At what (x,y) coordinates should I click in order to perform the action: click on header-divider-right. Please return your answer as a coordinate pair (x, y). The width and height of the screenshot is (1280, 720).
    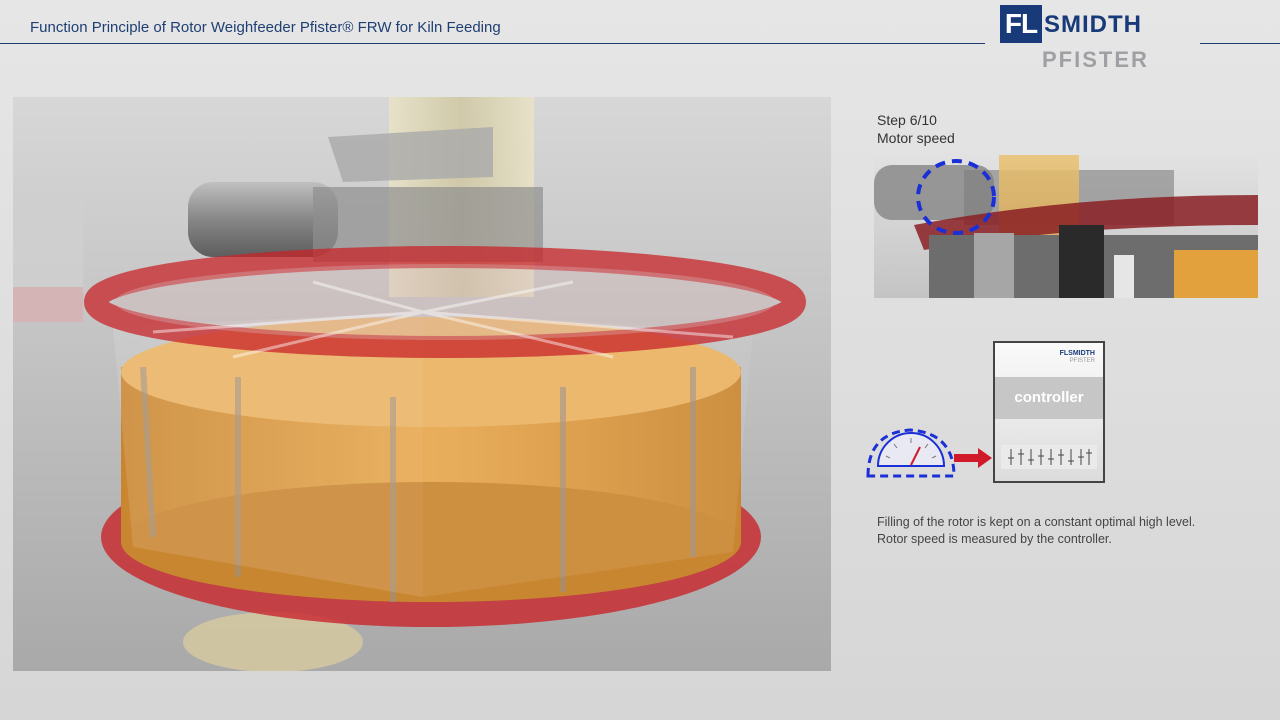
    Looking at the image, I should click on (1240, 43).